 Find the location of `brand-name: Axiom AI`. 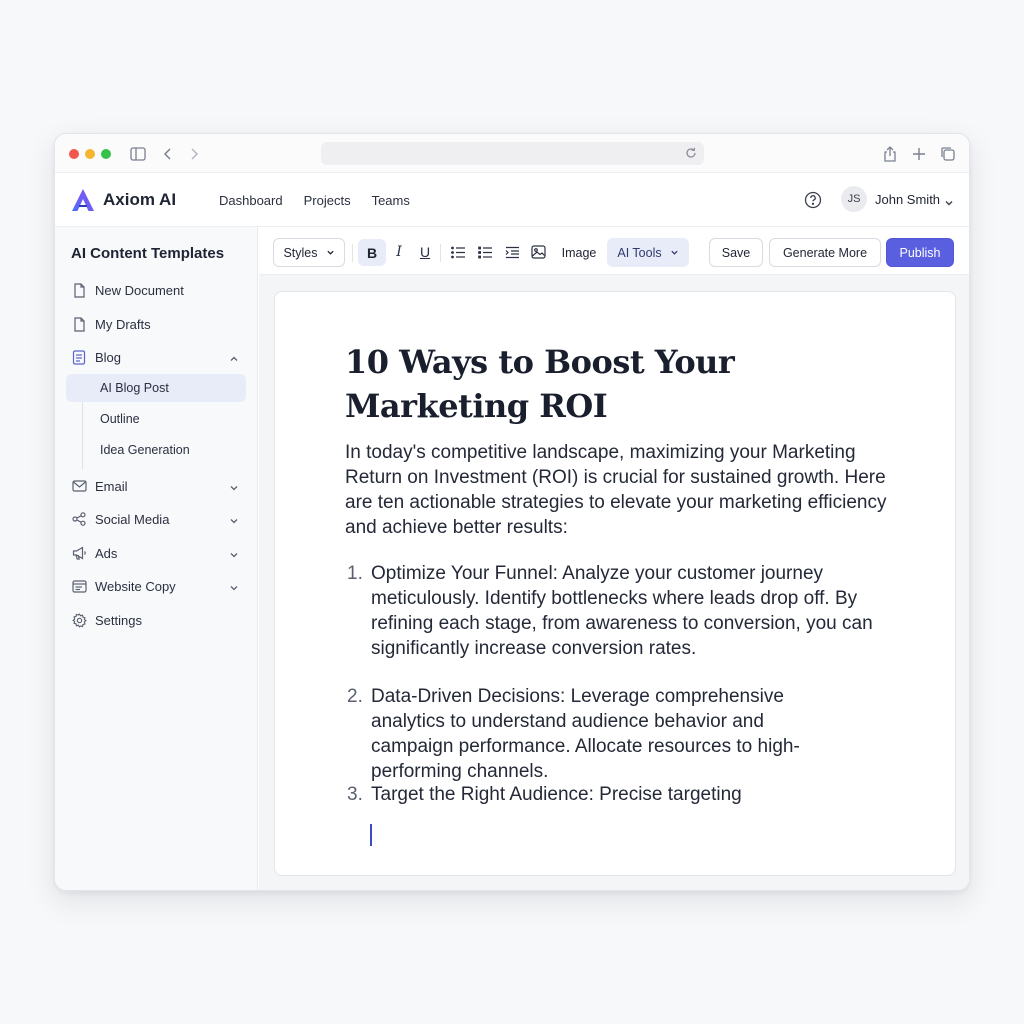

brand-name: Axiom AI is located at coordinates (140, 199).